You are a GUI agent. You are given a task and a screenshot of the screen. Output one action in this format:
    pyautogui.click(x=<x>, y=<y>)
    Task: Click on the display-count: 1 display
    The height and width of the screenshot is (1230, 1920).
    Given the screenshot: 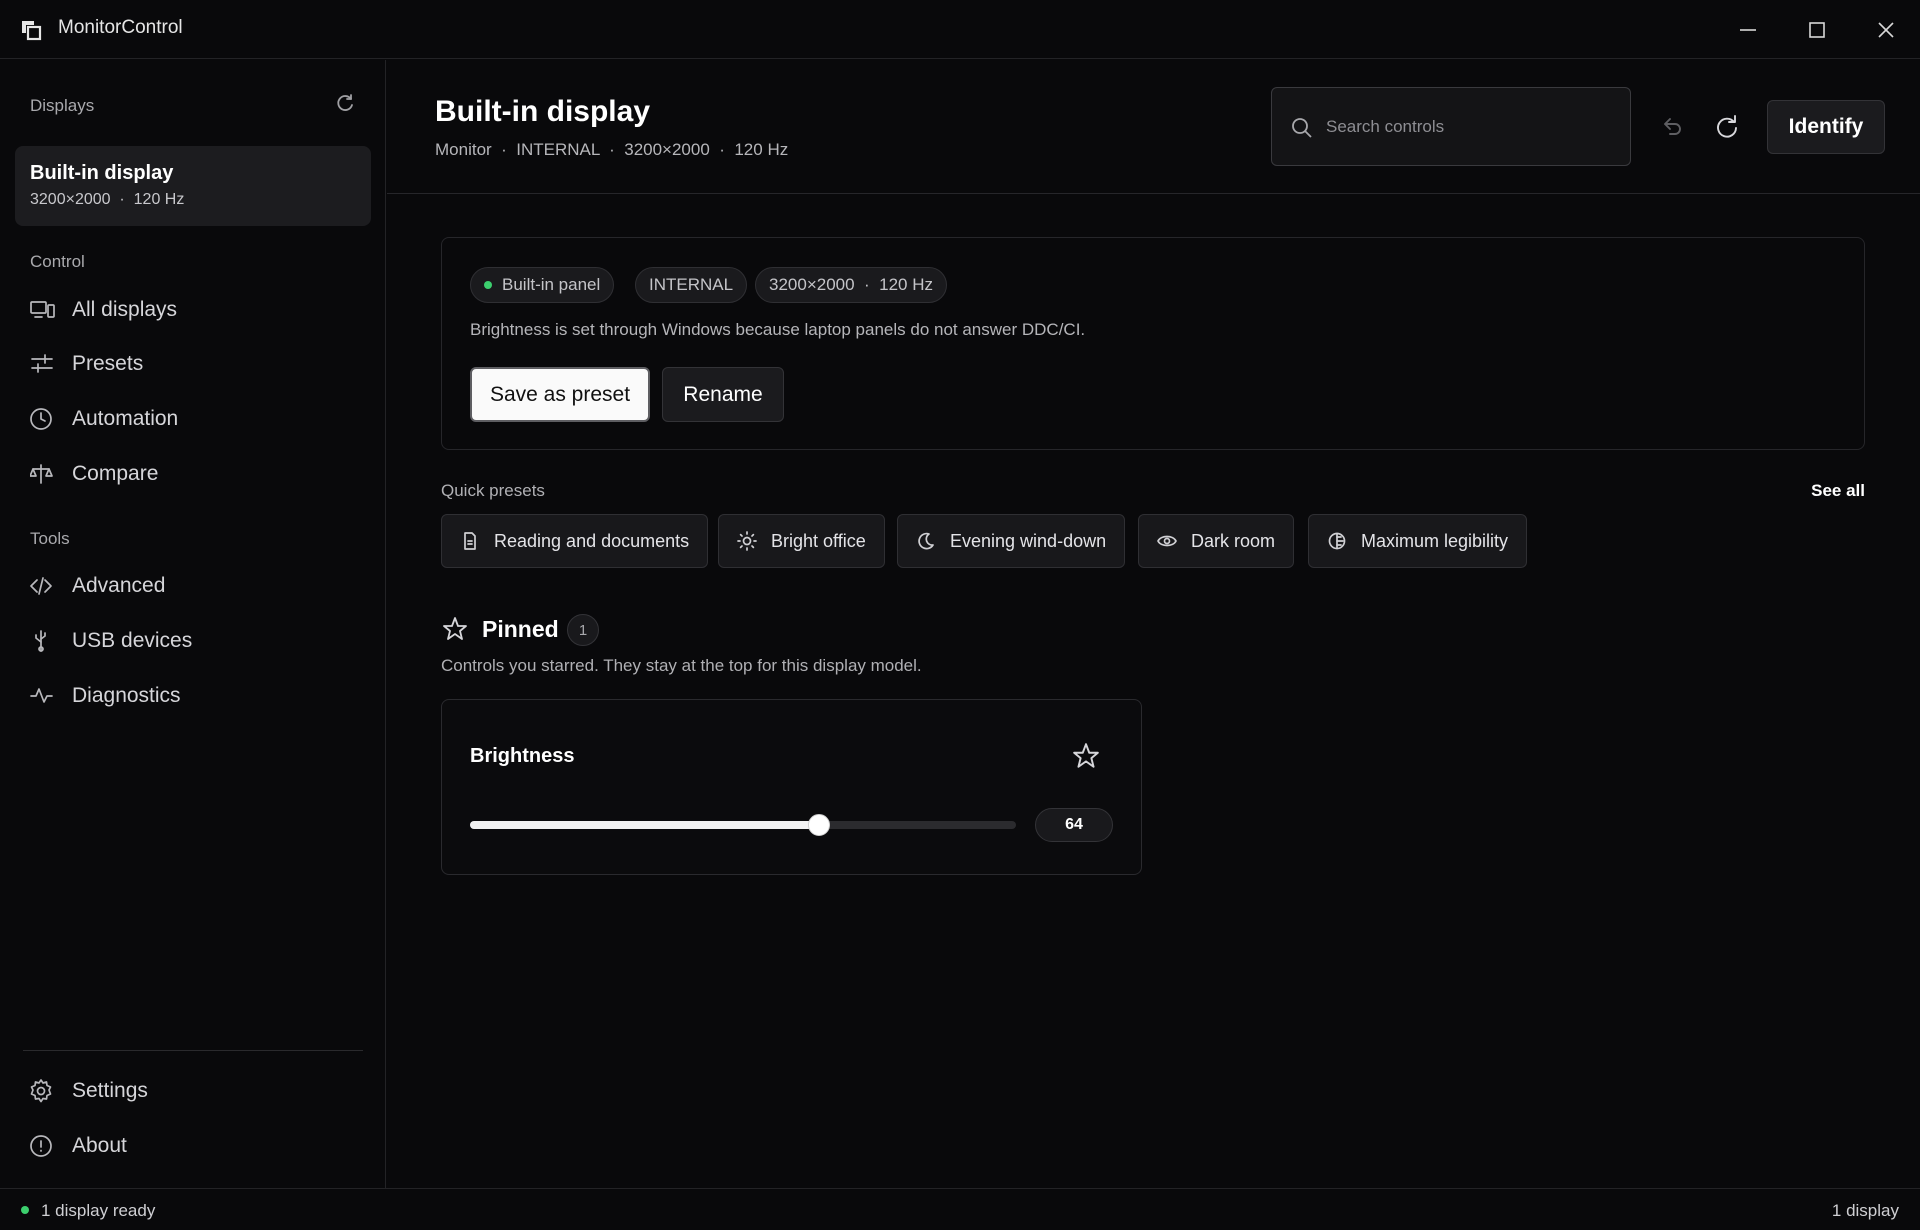 What is the action you would take?
    pyautogui.click(x=1865, y=1210)
    